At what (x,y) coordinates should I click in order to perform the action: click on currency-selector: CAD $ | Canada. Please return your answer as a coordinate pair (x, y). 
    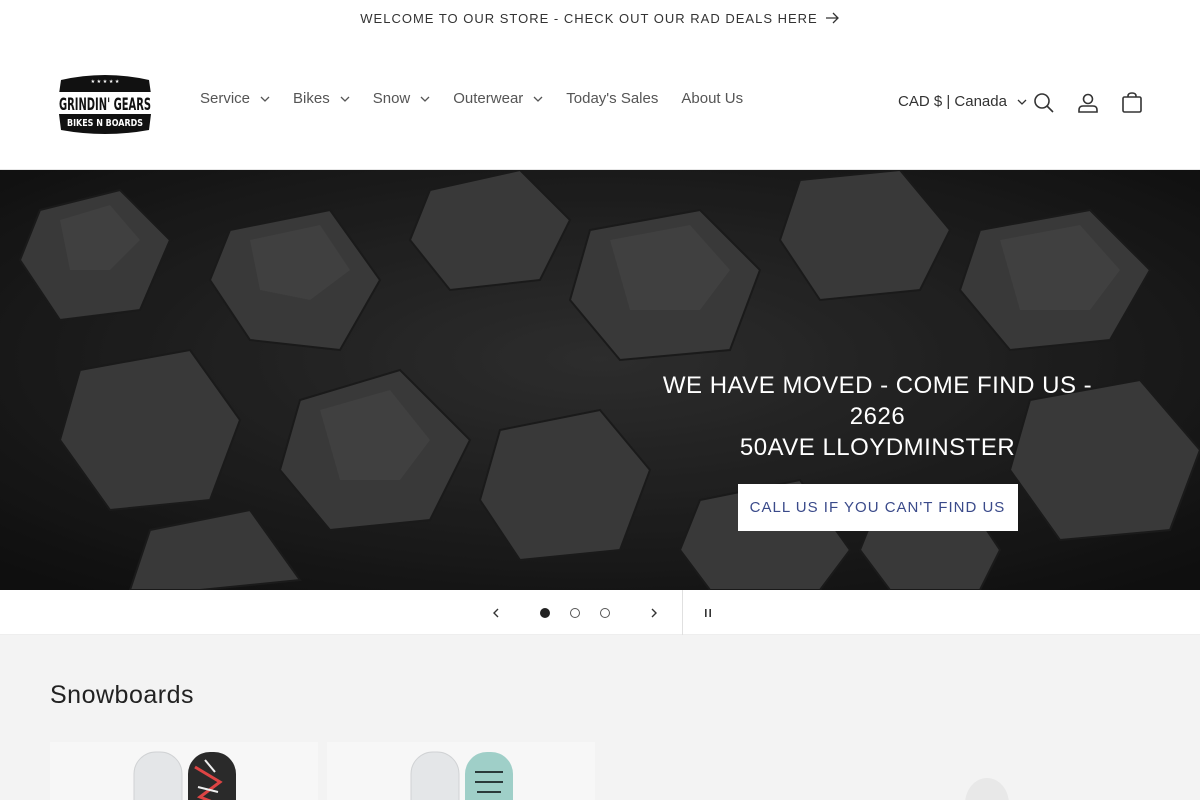
    Looking at the image, I should click on (962, 101).